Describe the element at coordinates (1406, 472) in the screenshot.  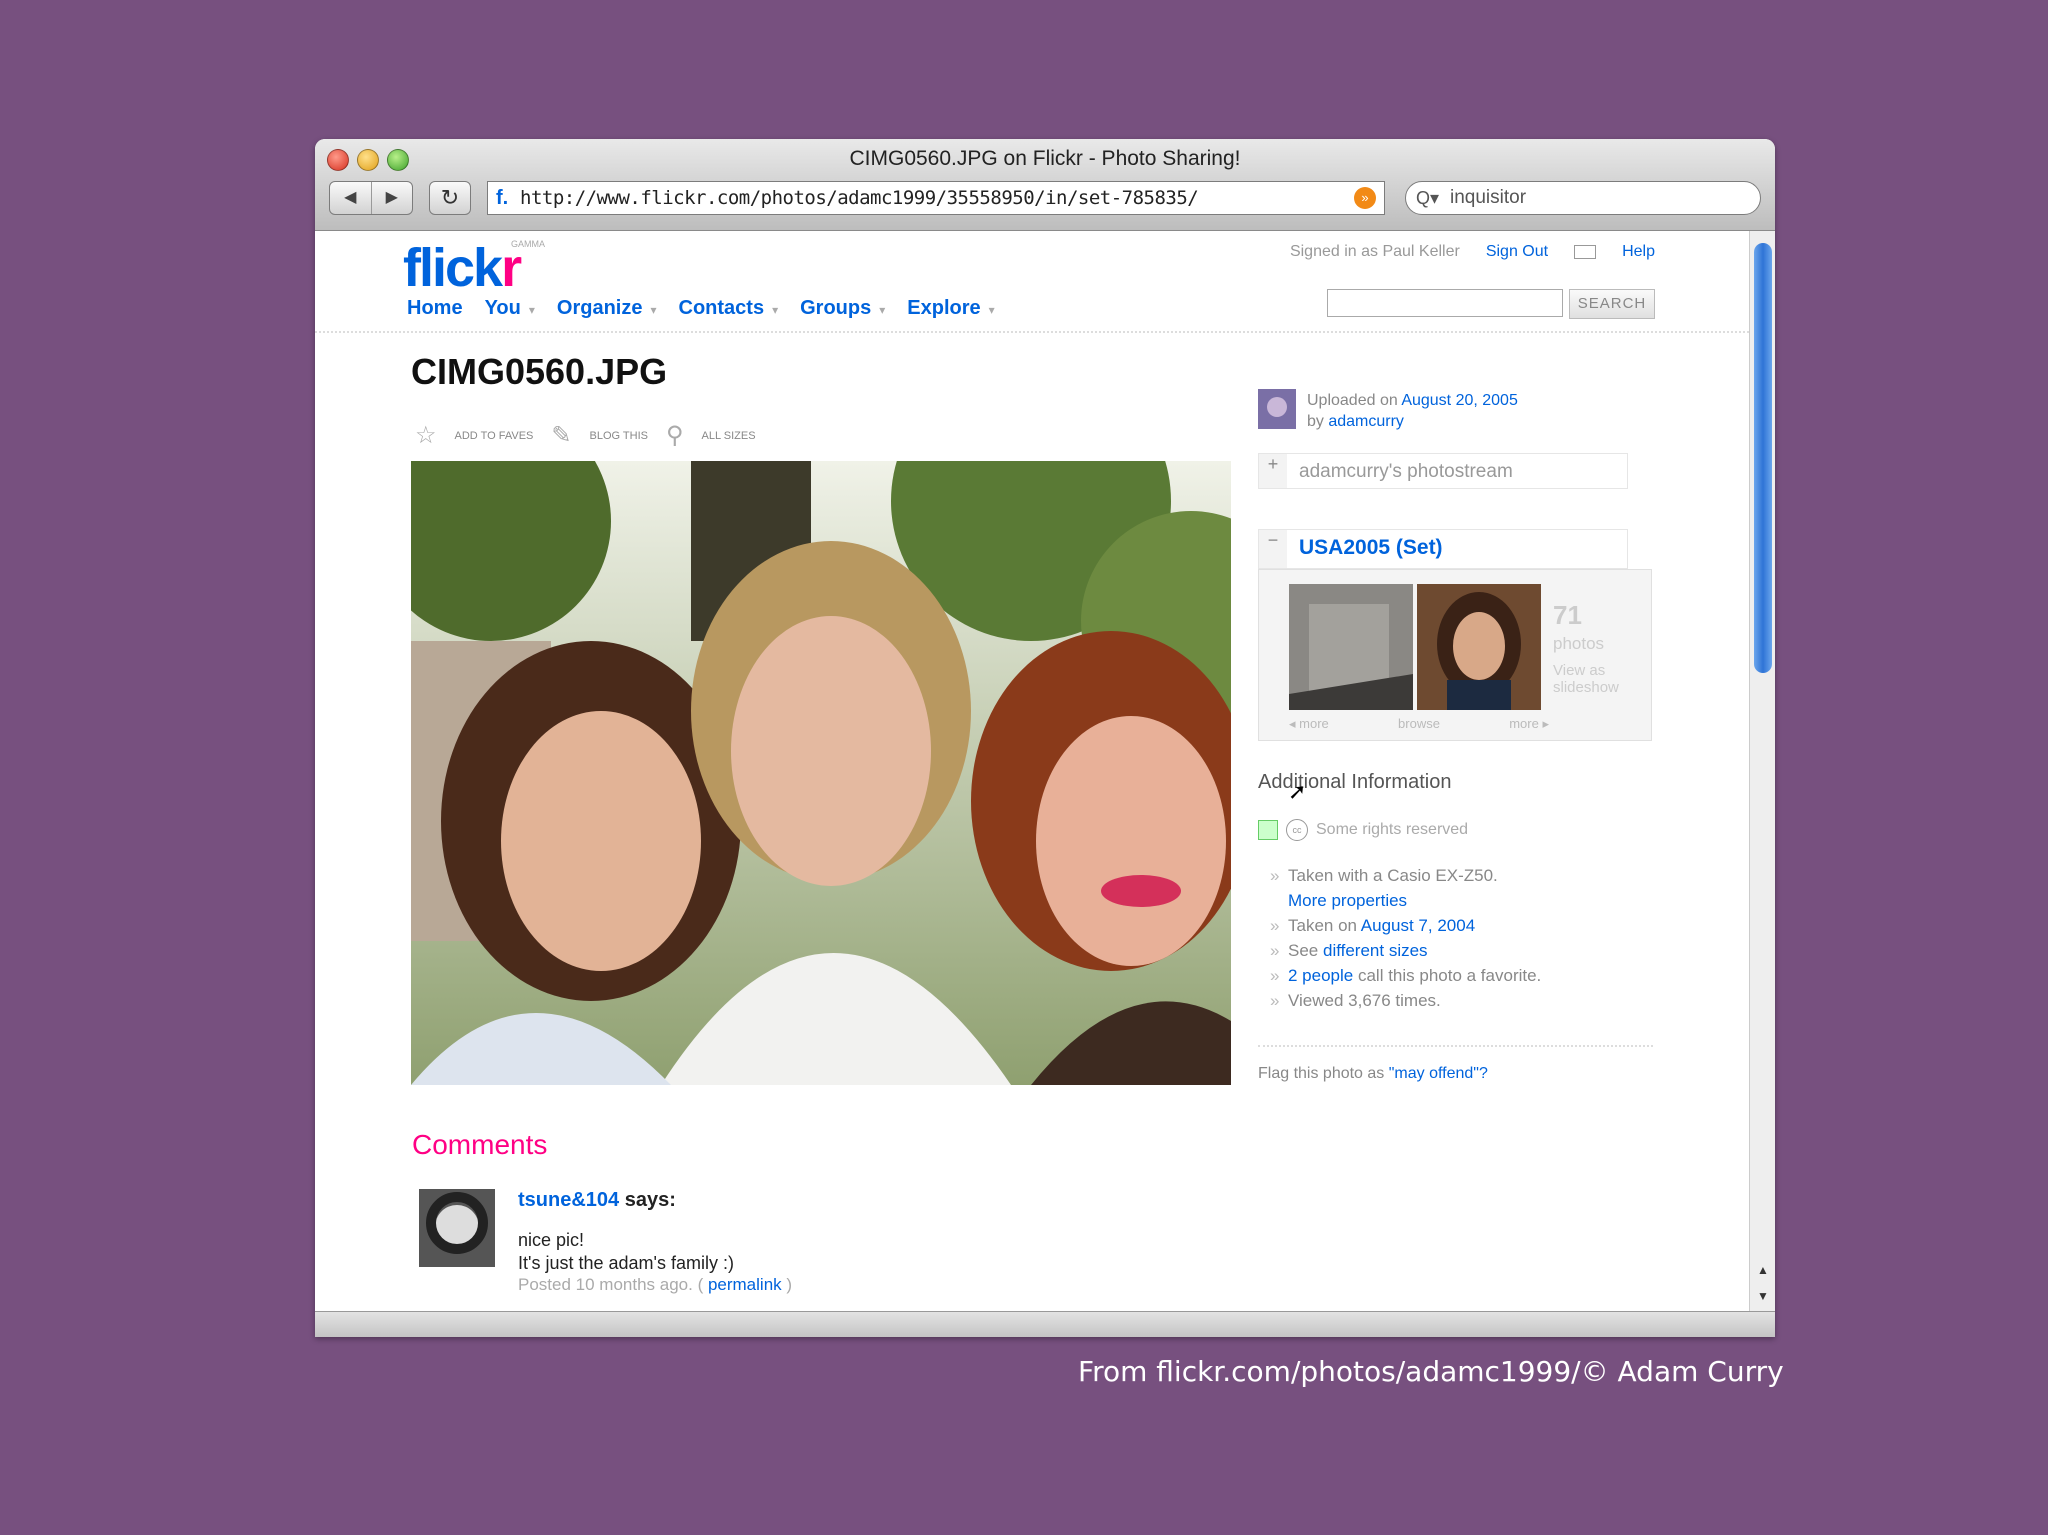
I see `photostream-label: adamcurry's photostream` at that location.